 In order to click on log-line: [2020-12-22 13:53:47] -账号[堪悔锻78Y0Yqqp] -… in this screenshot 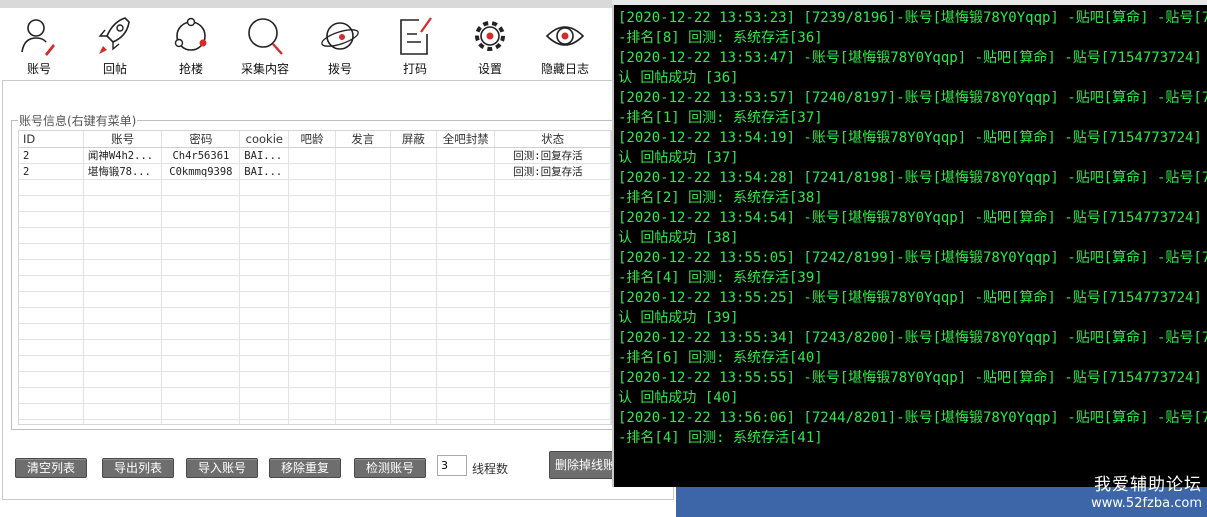, I will do `click(912, 58)`.